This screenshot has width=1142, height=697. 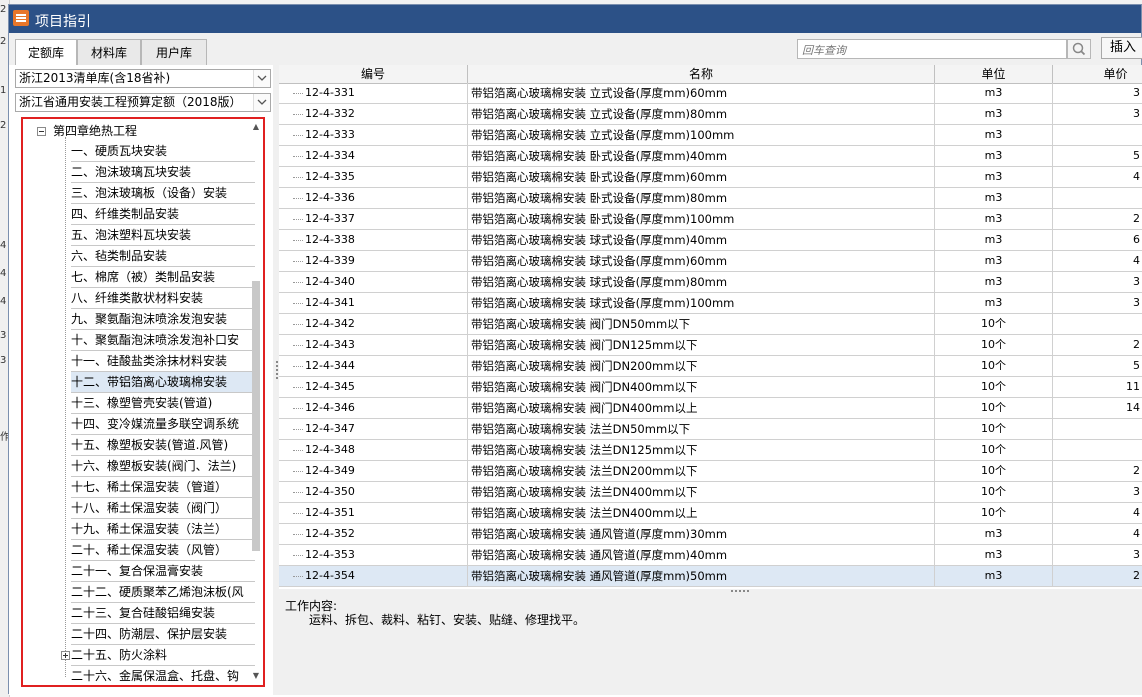 I want to click on column-header-unit: 单位, so click(x=994, y=74).